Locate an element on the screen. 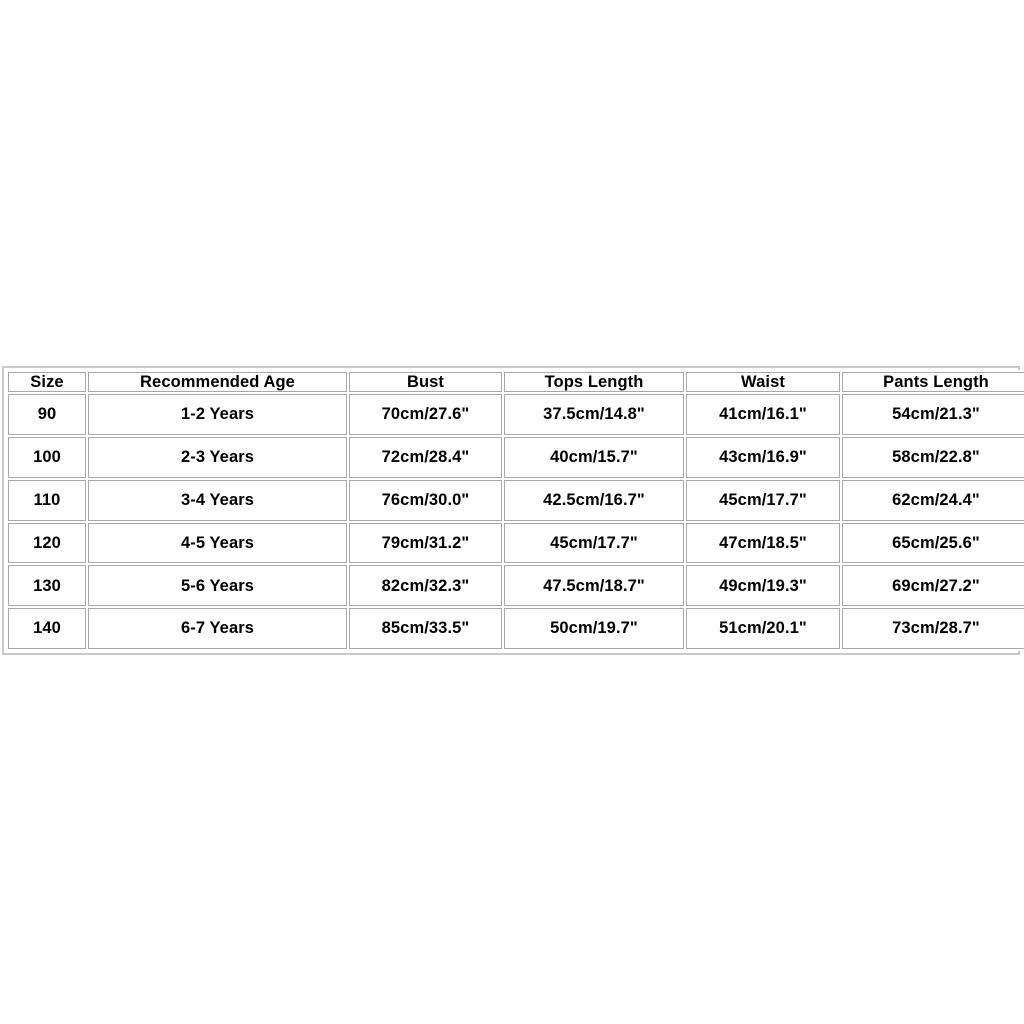 Image resolution: width=1024 pixels, height=1024 pixels. cell-tops-length: 42.5cm/16.7" is located at coordinates (594, 500).